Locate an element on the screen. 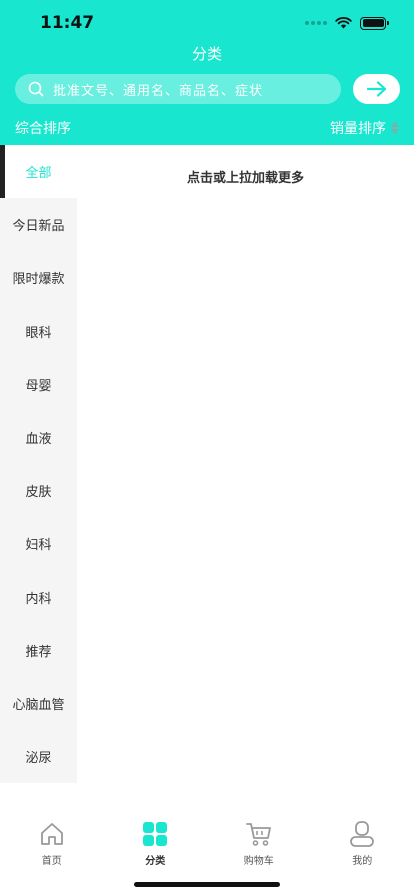  sidebar-item-ophthalmology: 眼科 is located at coordinates (38, 331).